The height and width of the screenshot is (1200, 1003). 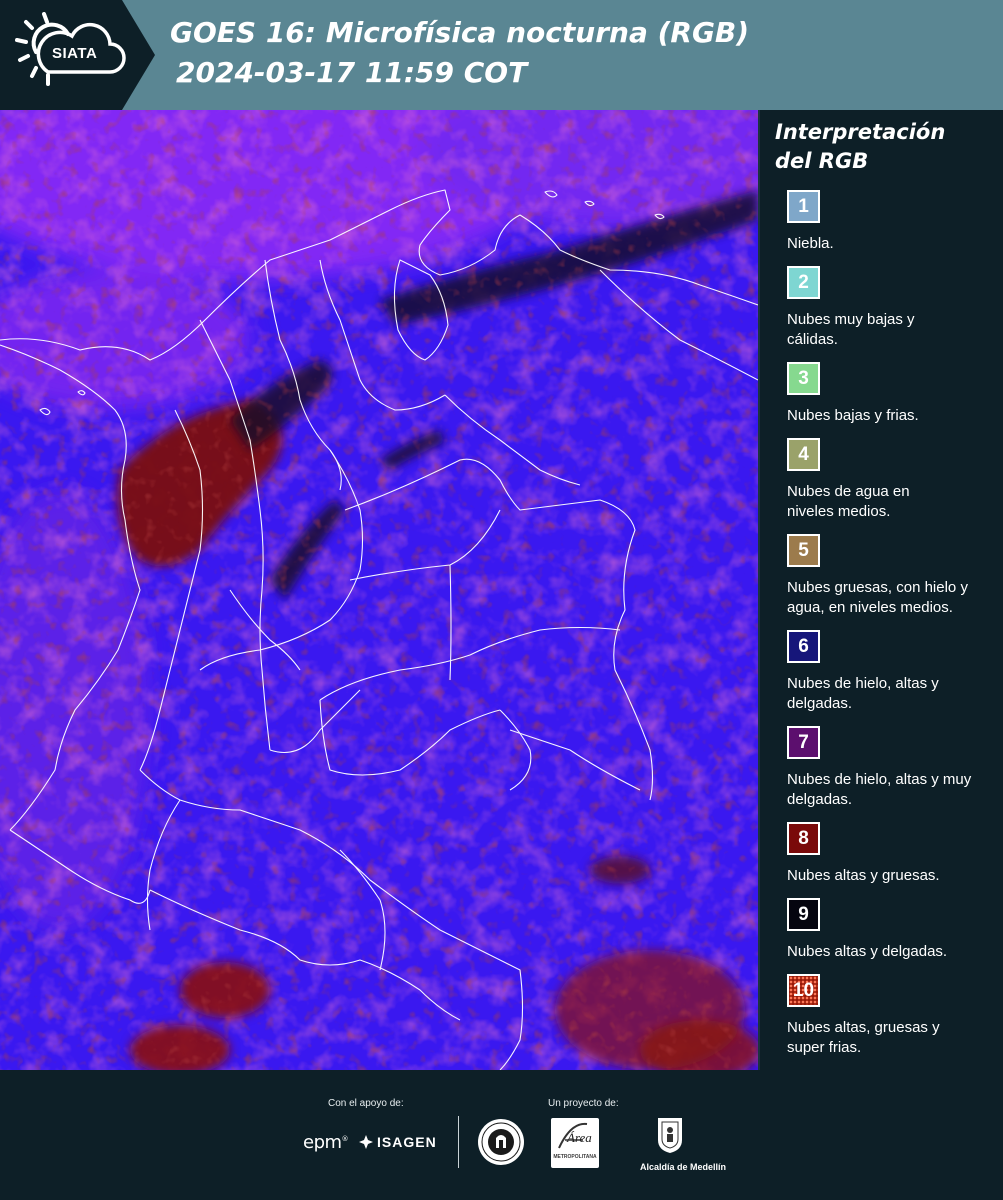 What do you see at coordinates (803, 282) in the screenshot?
I see `legend-swatch: 2` at bounding box center [803, 282].